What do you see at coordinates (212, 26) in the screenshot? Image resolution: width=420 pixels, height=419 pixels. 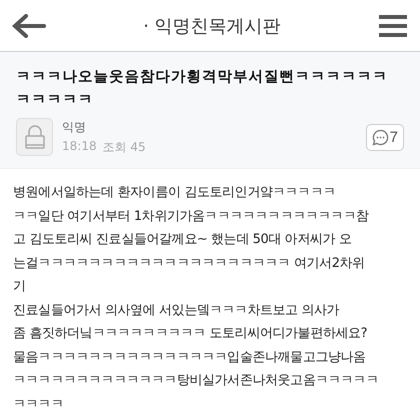 I see `board-title: · 익명친목게시판` at bounding box center [212, 26].